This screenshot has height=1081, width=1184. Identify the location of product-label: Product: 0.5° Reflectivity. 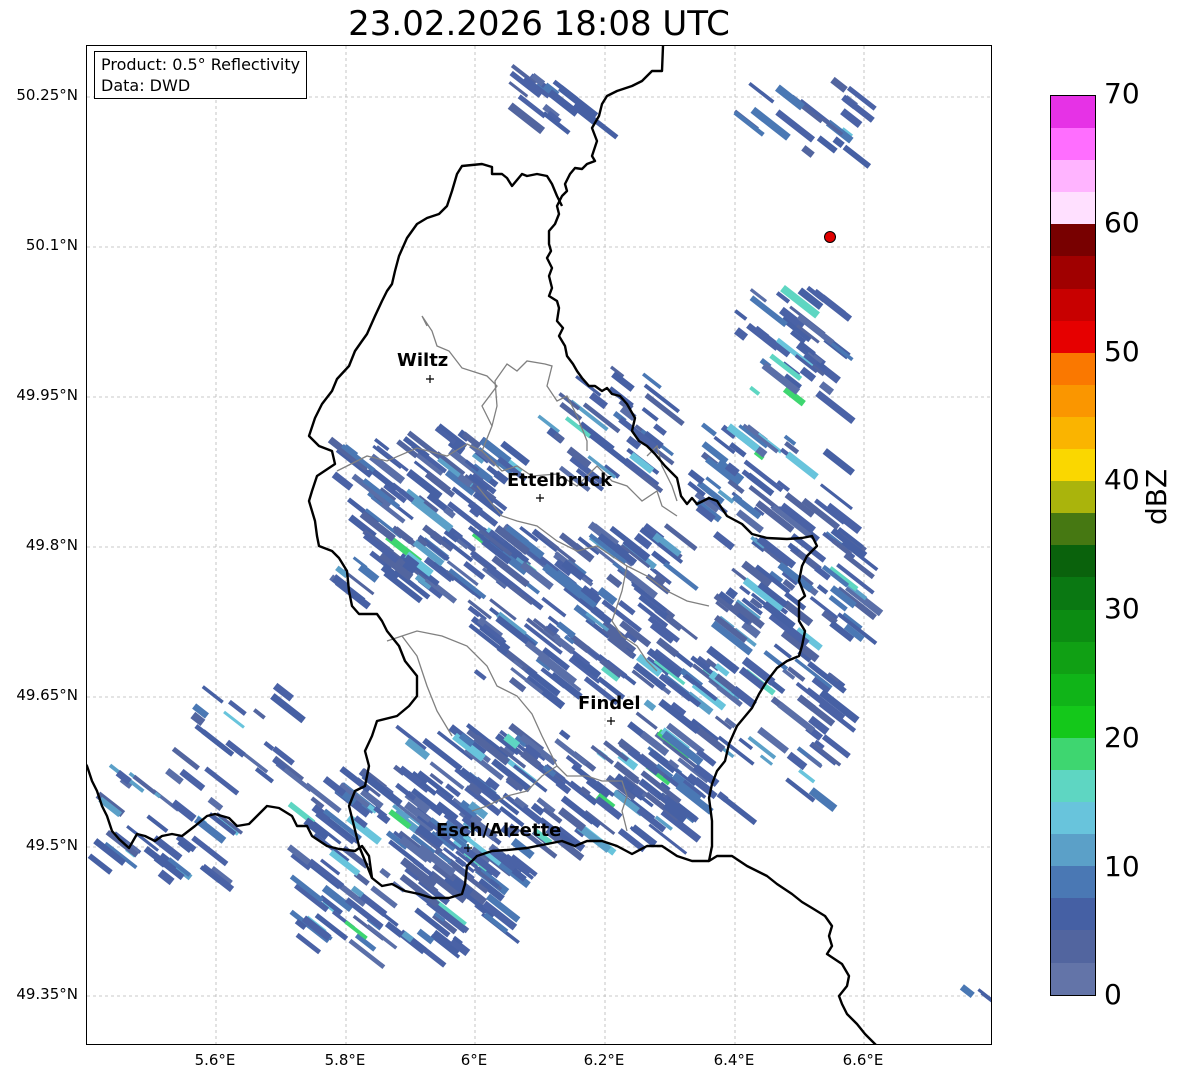
(201, 64).